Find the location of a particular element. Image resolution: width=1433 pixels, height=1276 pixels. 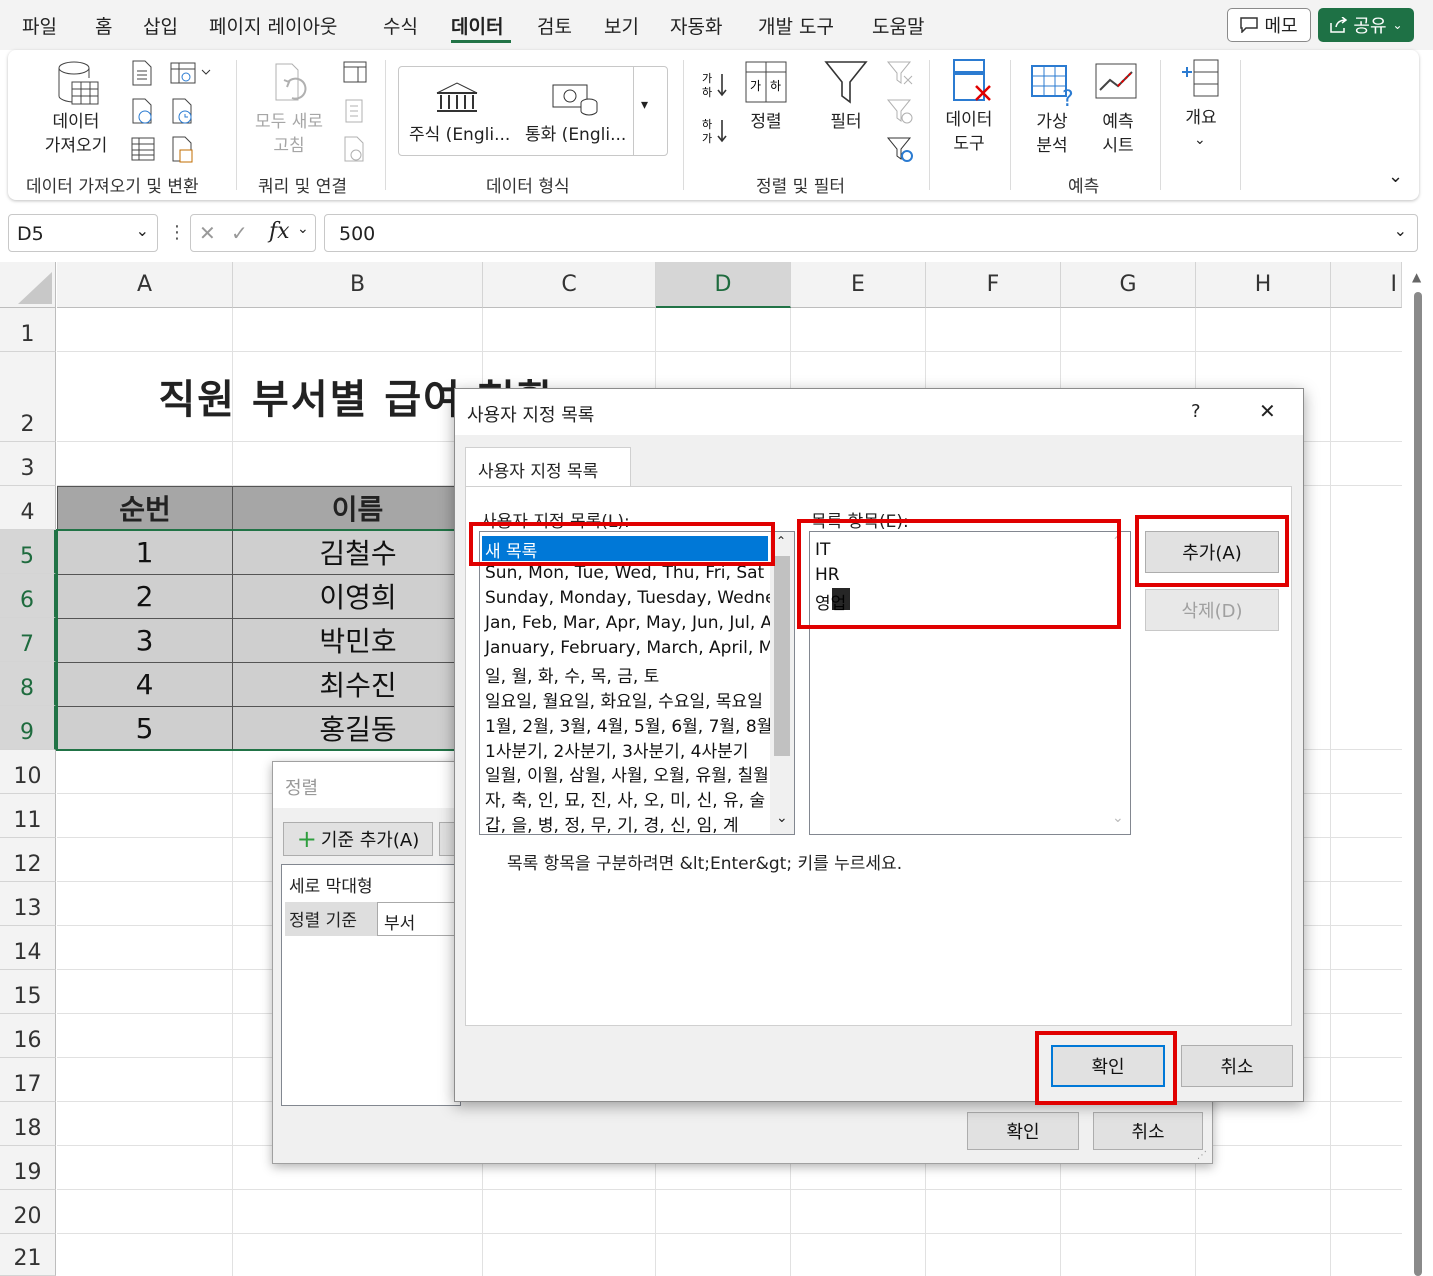

add-level-button: + 기준 추가(A) is located at coordinates (358, 839).